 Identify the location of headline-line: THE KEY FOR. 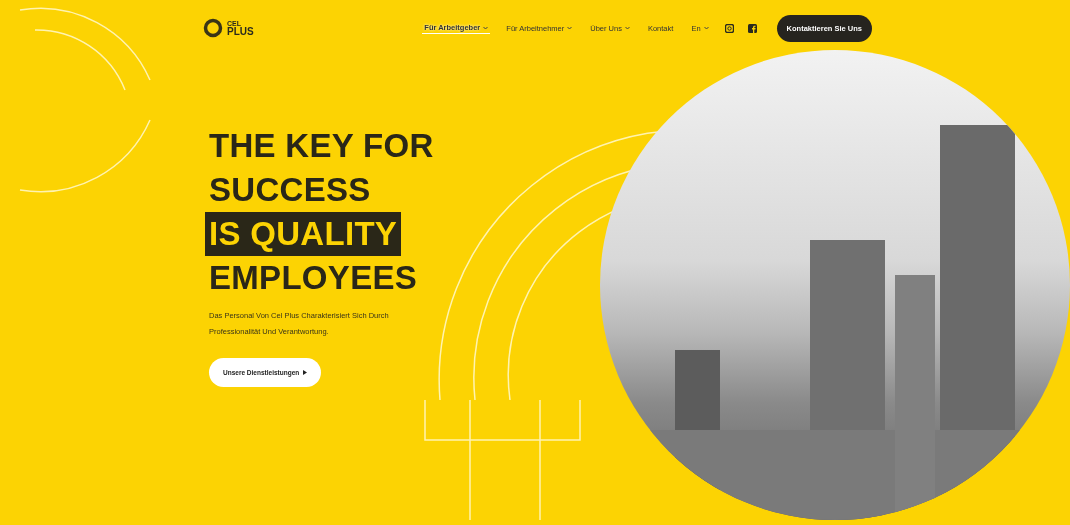
(321, 146).